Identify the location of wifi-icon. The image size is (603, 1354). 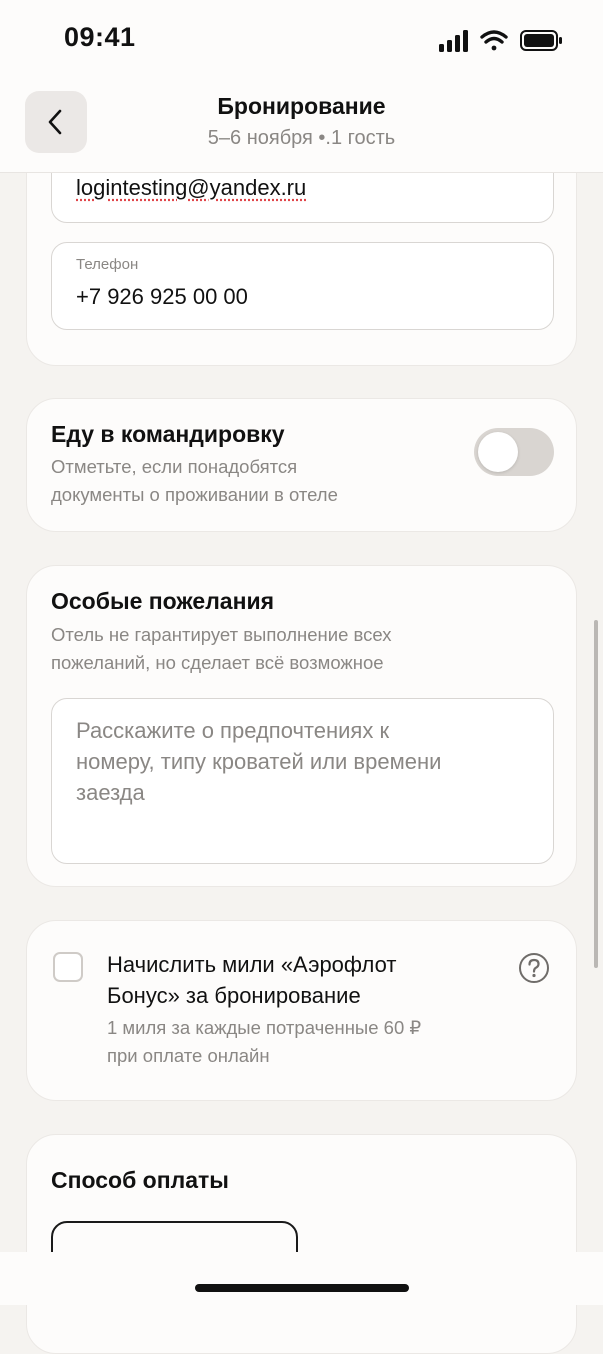
(494, 40).